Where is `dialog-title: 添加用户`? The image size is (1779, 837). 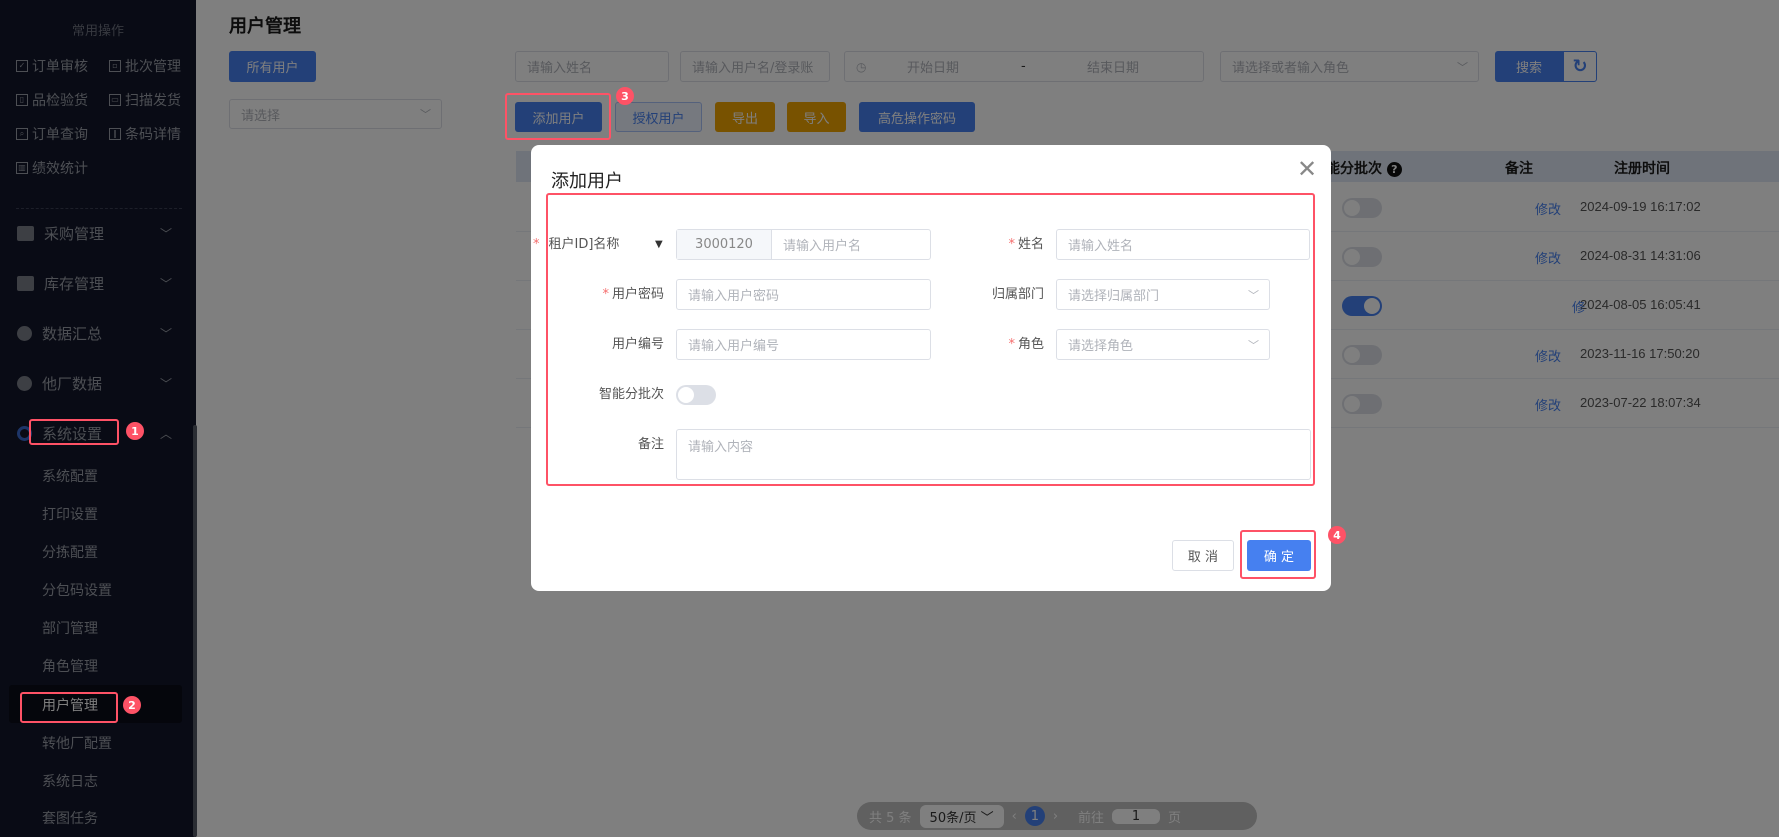 dialog-title: 添加用户 is located at coordinates (587, 181).